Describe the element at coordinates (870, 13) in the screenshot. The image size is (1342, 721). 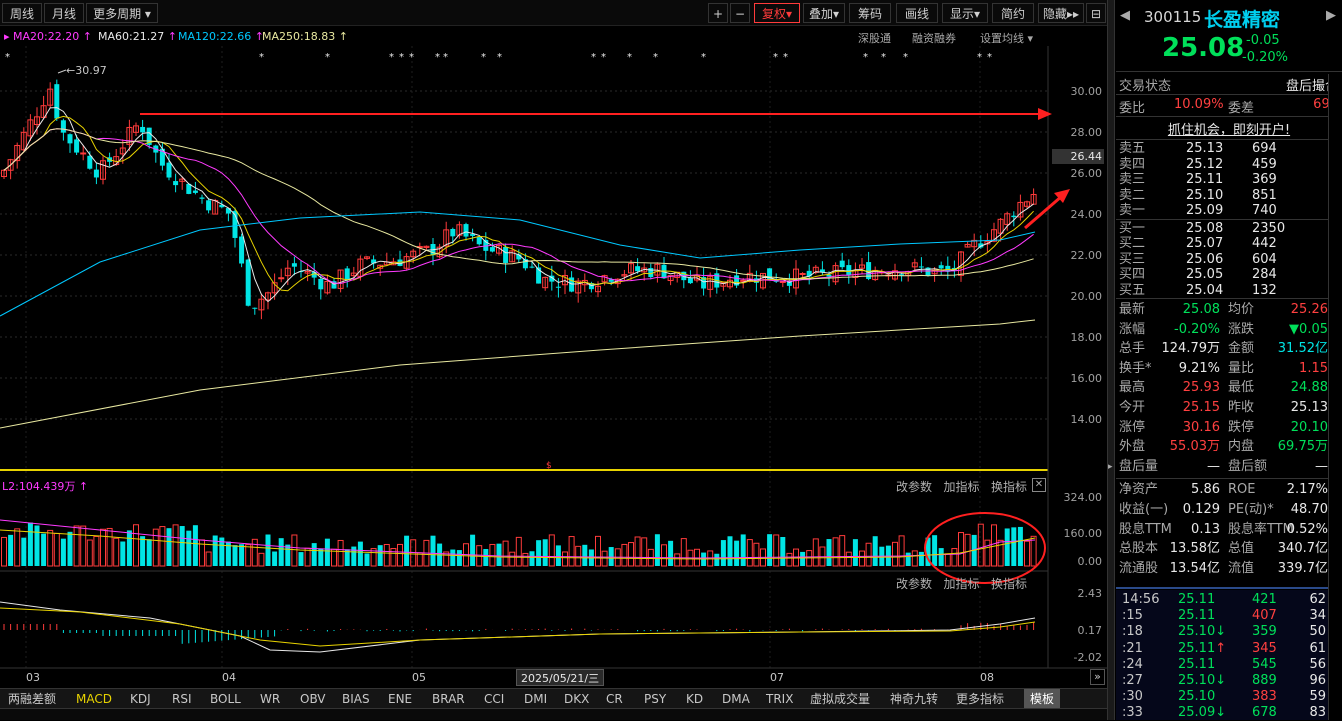
I see `chips-button: 筹码` at that location.